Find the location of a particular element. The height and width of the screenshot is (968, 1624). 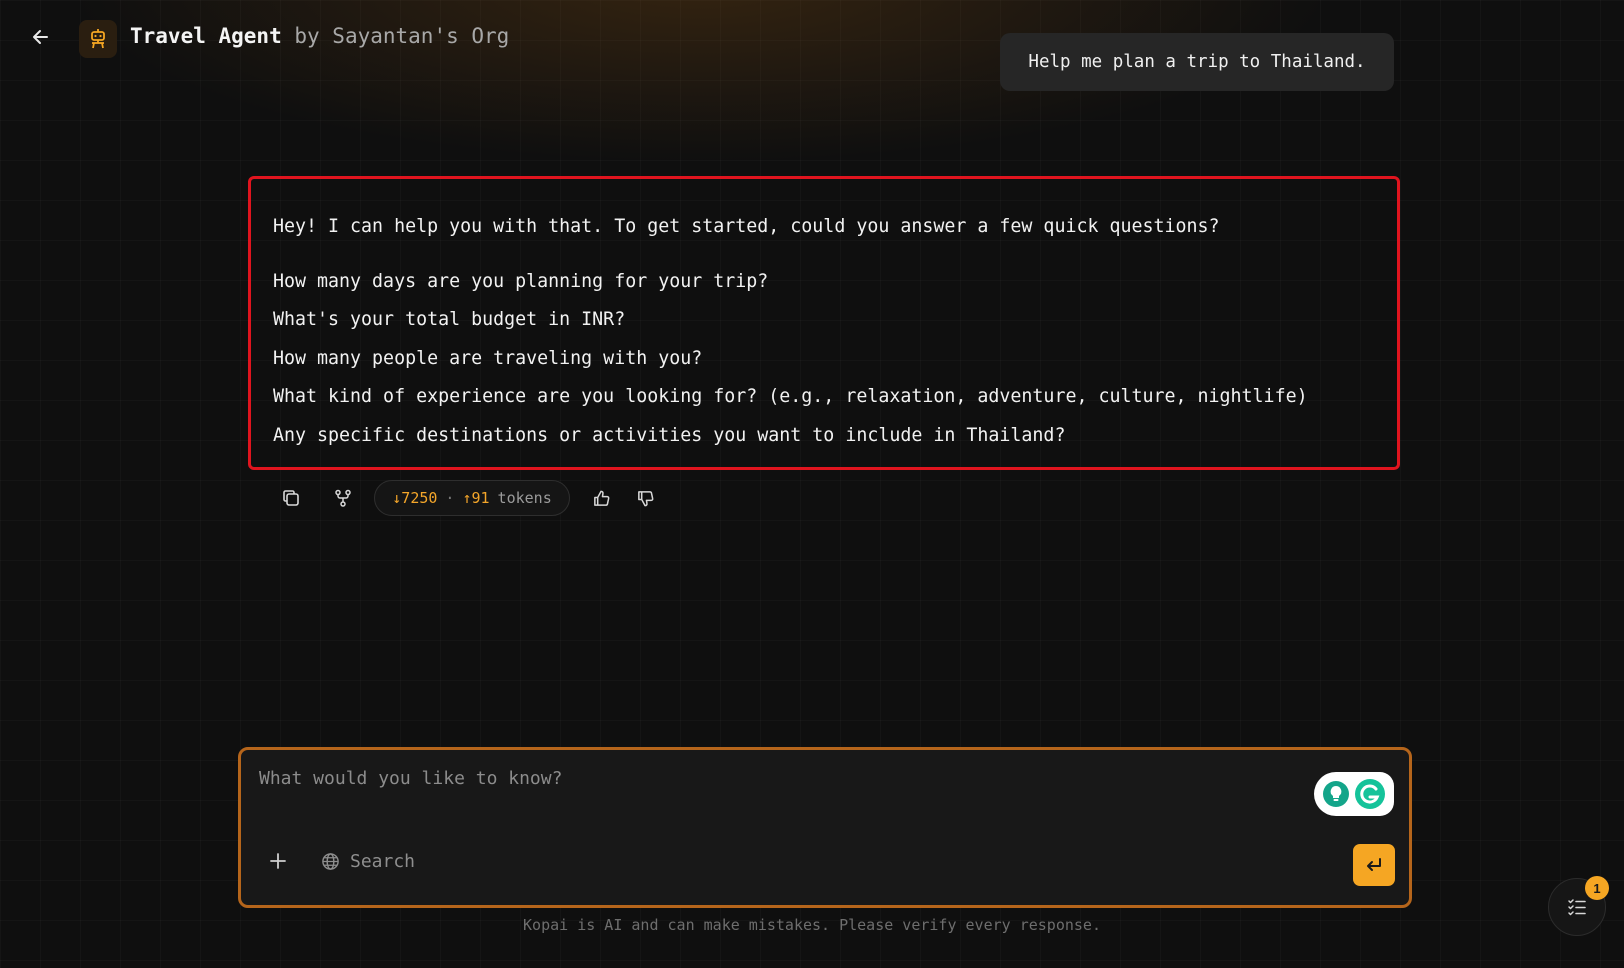

search-label: Search is located at coordinates (383, 861).